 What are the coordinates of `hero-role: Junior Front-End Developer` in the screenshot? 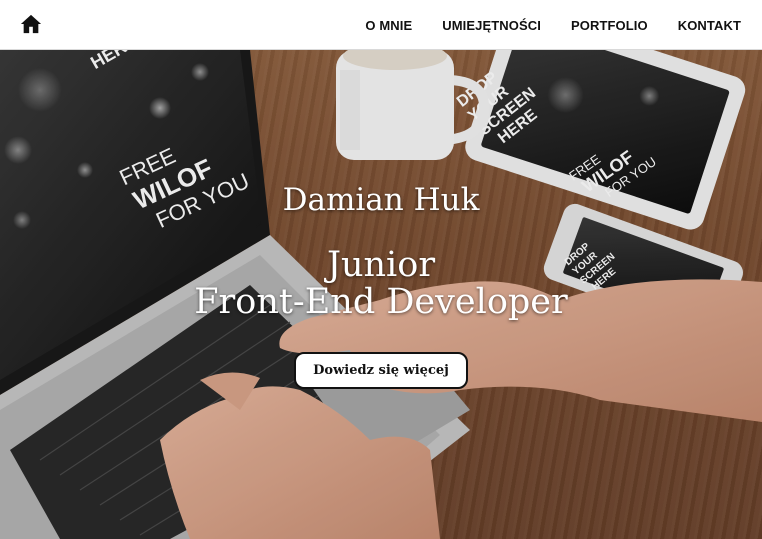 It's located at (381, 284).